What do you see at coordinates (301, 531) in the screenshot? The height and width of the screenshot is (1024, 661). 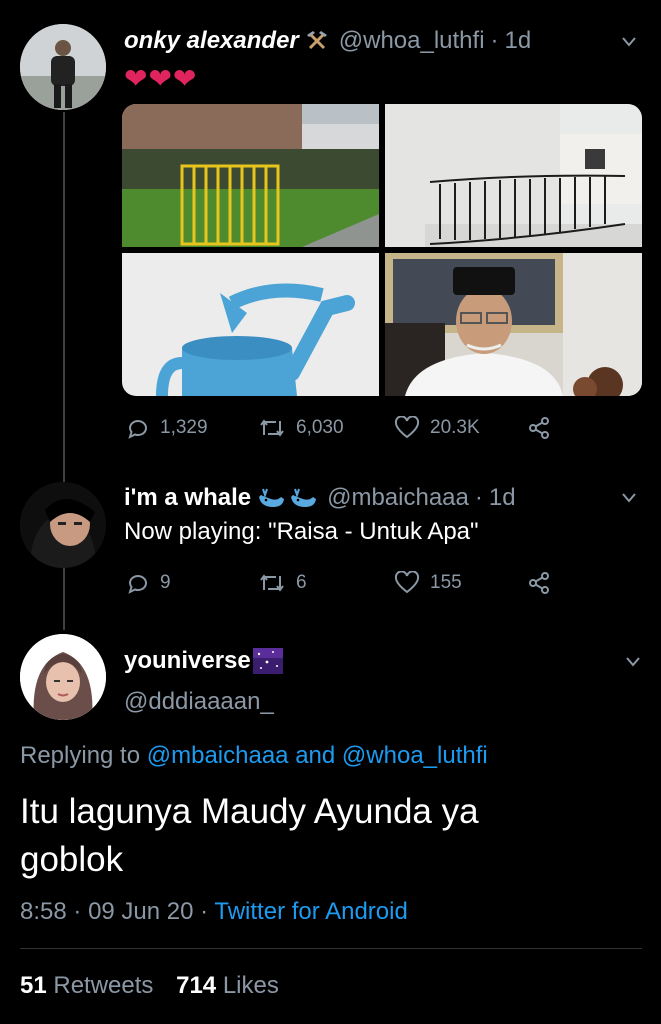 I see `tweet2-text: Now playing: "Raisa - Untuk Apa"` at bounding box center [301, 531].